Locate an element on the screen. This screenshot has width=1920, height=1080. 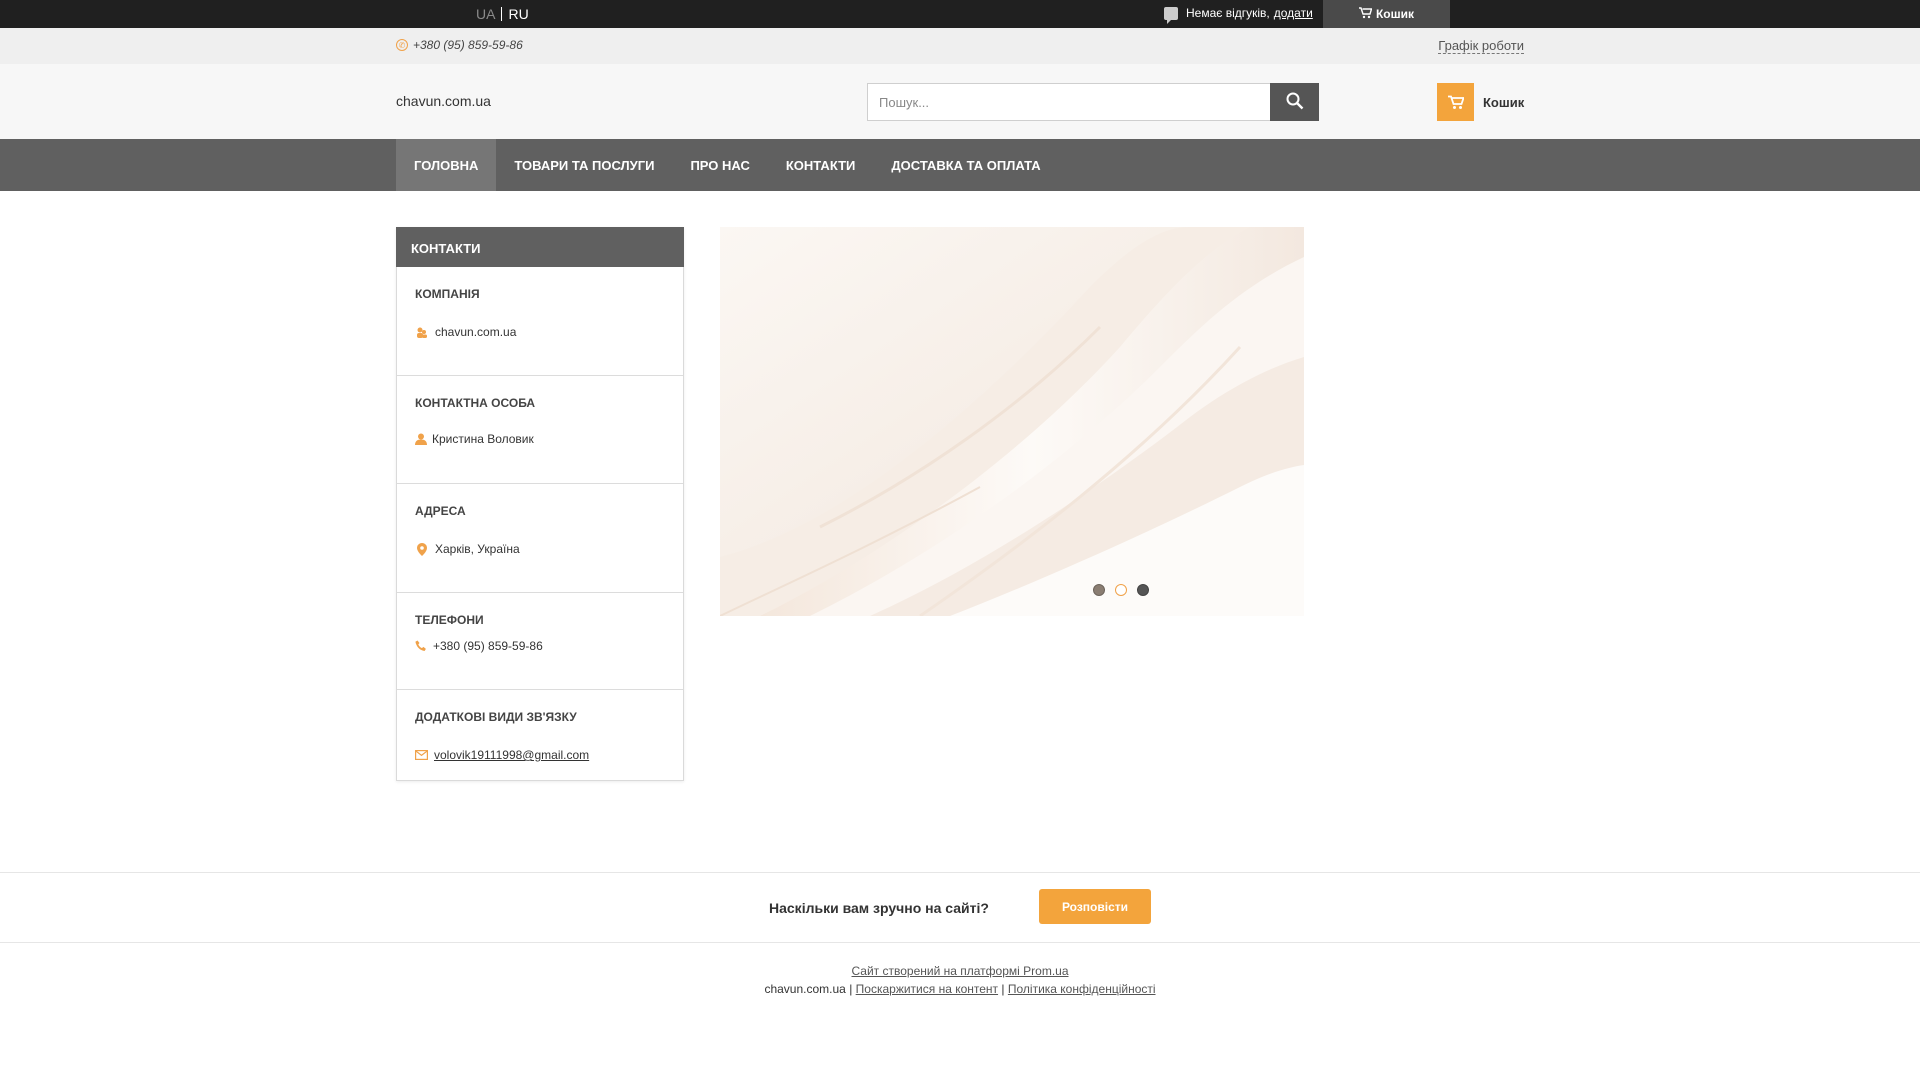
phone-icon is located at coordinates (421, 646).